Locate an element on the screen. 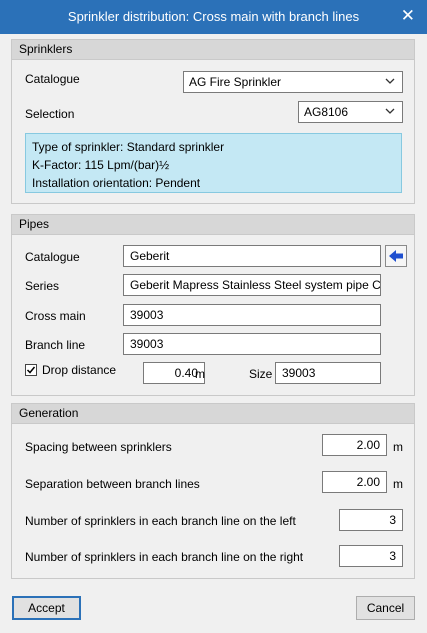  pipe-catalogue-field: Geberit is located at coordinates (252, 256).